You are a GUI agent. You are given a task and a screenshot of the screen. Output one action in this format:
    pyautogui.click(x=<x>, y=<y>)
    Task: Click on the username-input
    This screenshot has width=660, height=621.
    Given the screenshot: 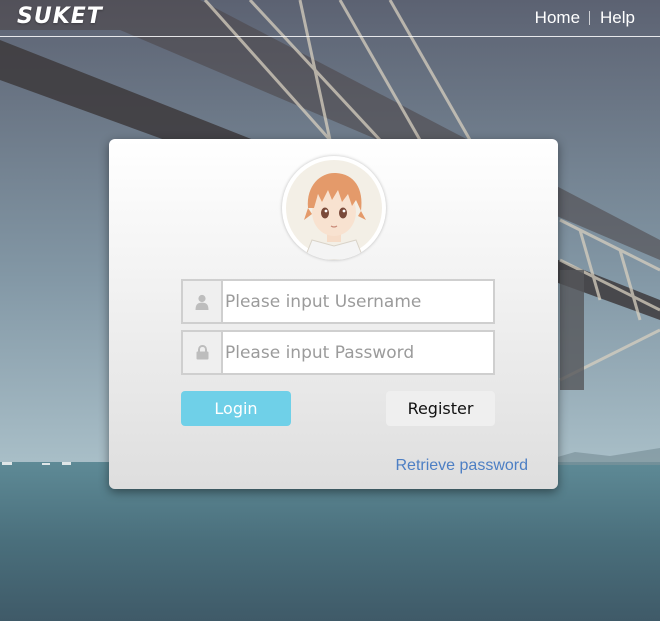 What is the action you would take?
    pyautogui.click(x=358, y=301)
    